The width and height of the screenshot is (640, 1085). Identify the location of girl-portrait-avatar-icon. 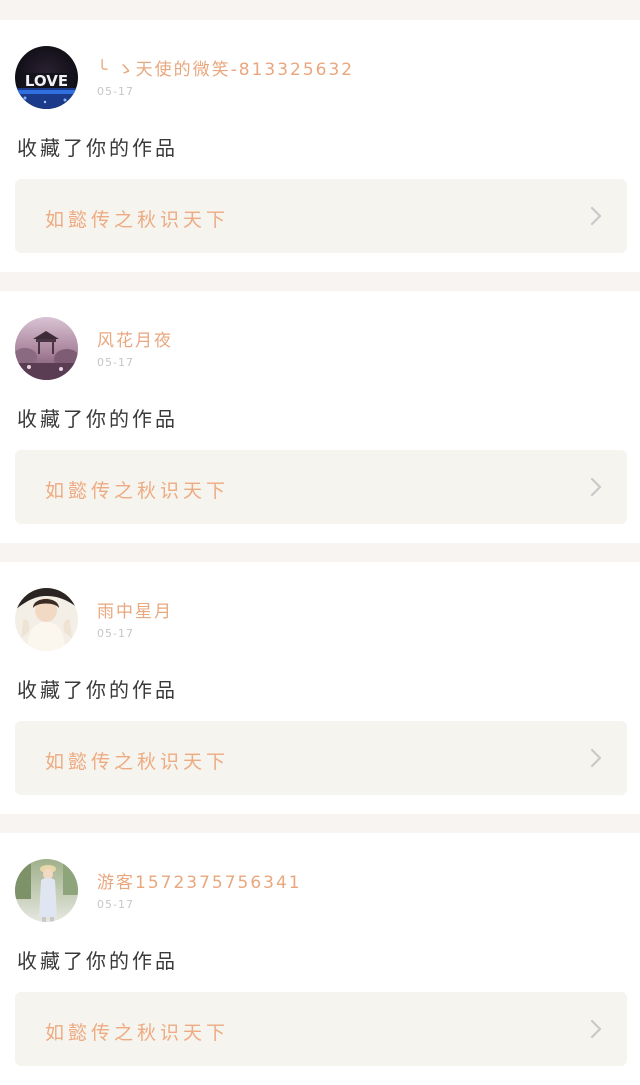
(46, 619).